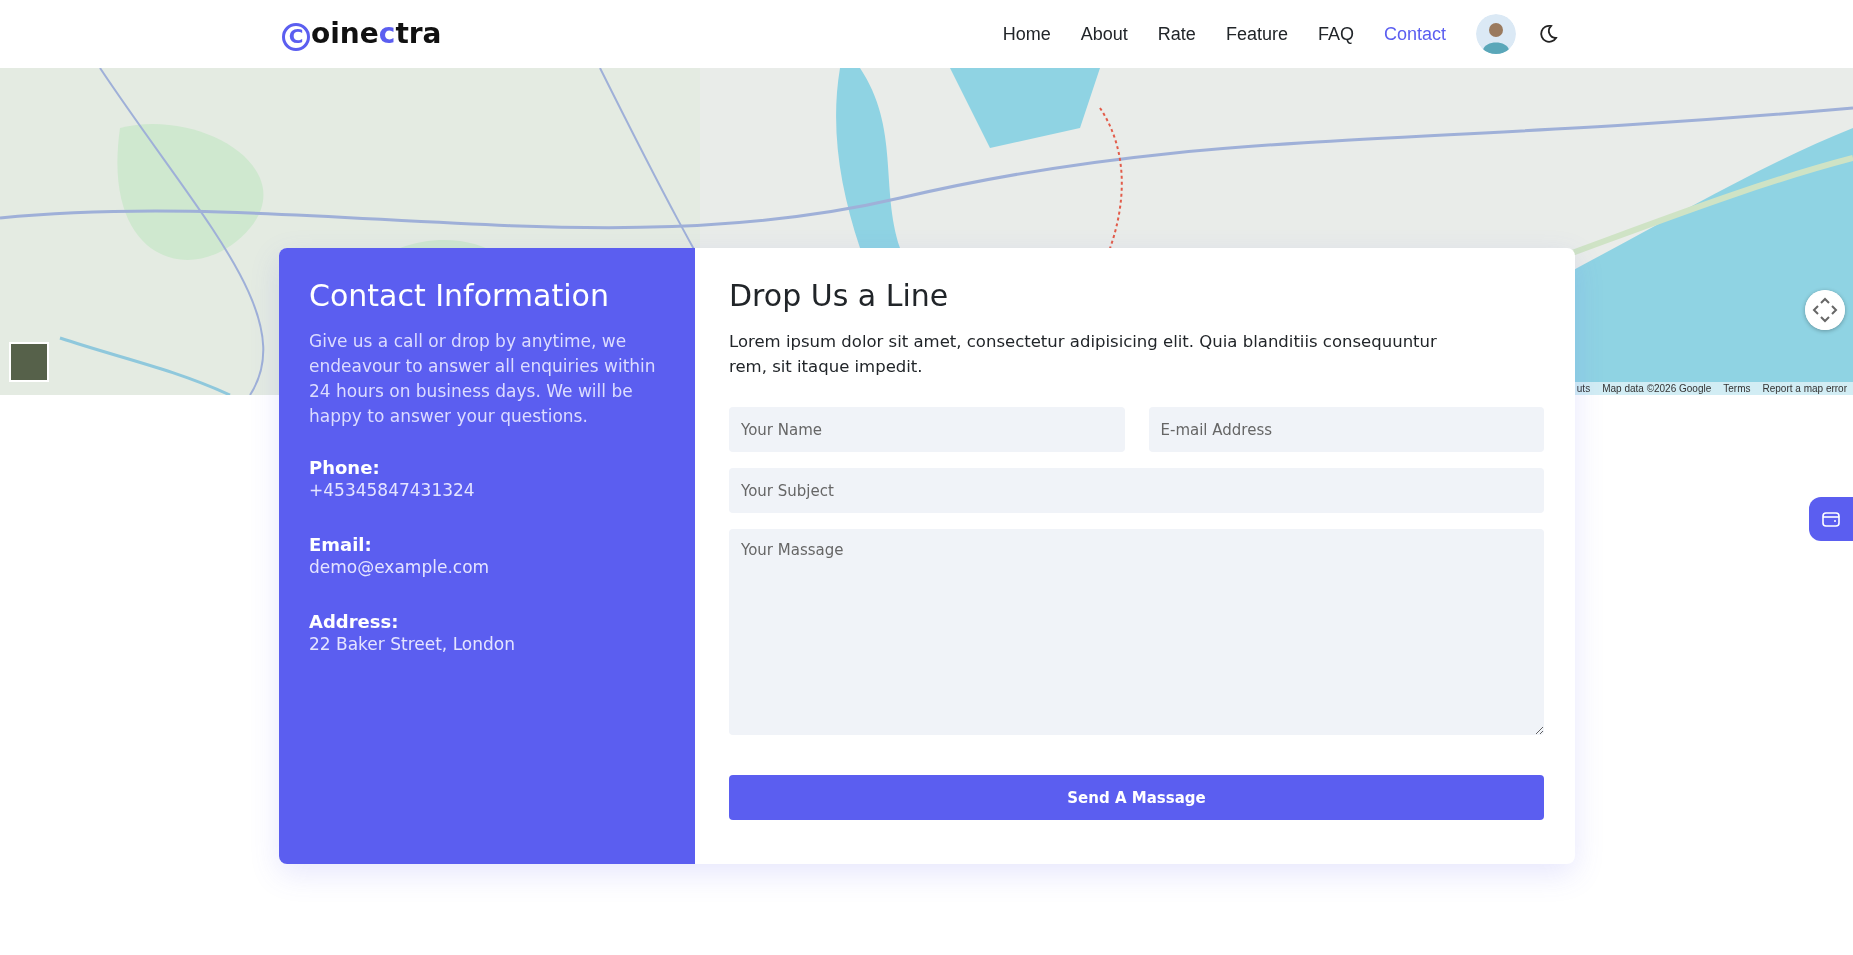 This screenshot has width=1853, height=955. I want to click on message-field: Your Massage, so click(1136, 632).